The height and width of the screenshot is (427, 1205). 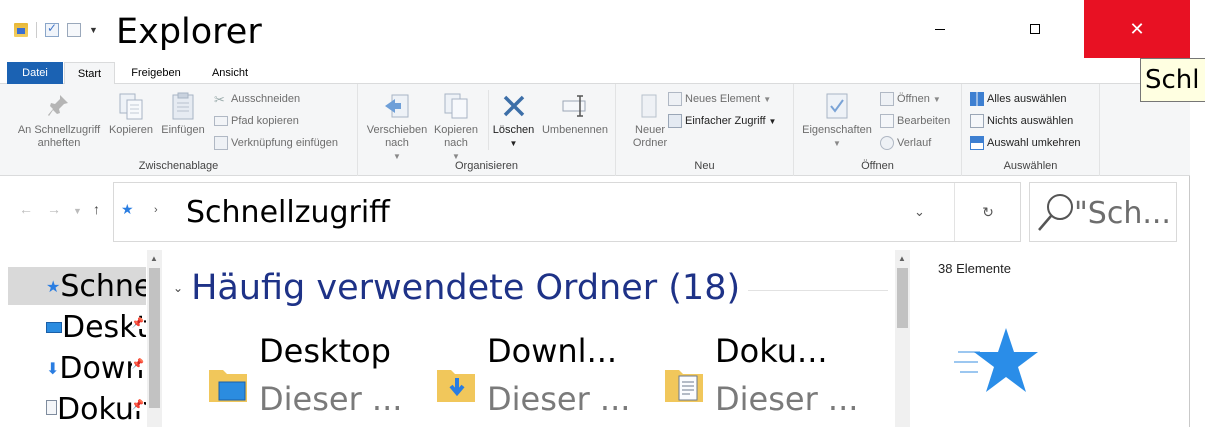 I want to click on move-to-button: Verschieben nach ▼, so click(x=397, y=126).